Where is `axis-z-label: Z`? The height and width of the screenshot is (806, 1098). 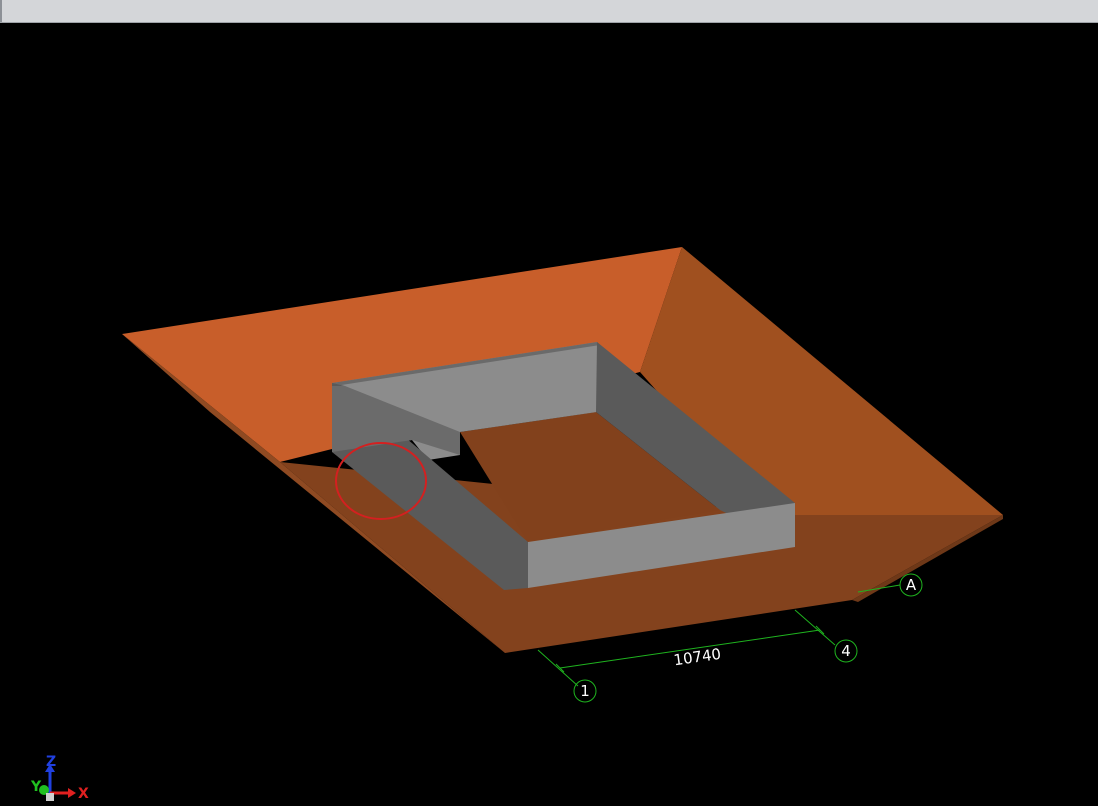
axis-z-label: Z is located at coordinates (51, 762).